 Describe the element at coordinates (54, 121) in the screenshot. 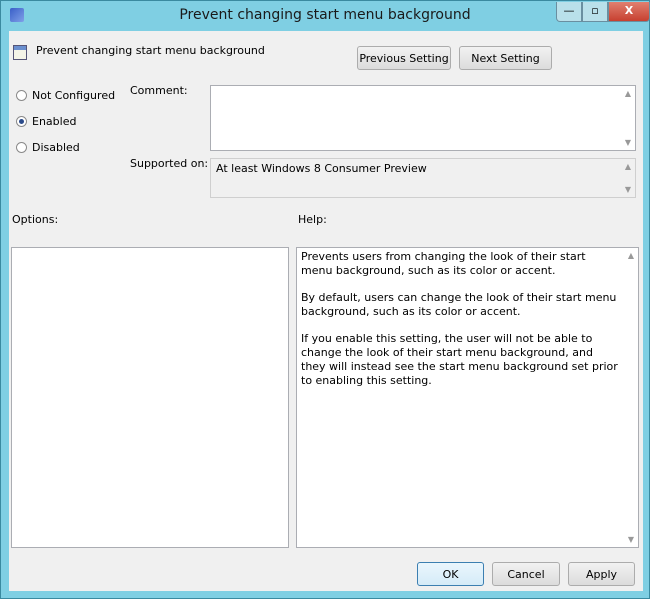

I see `radio-label: Enabled` at that location.